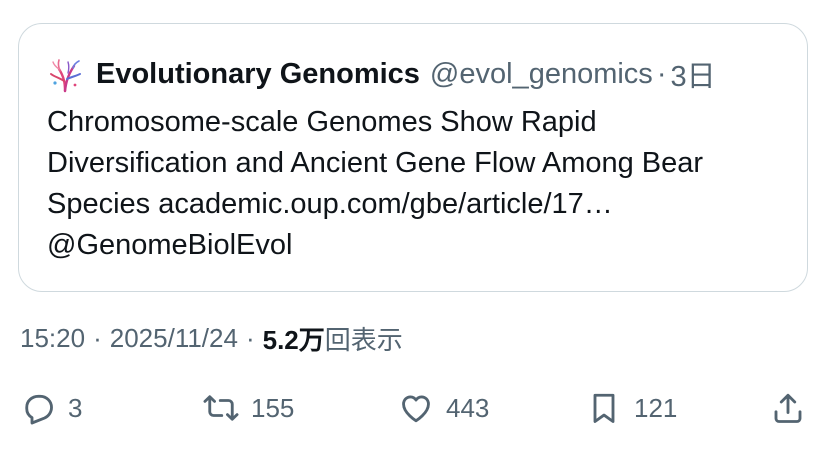 The image size is (828, 452). What do you see at coordinates (322, 122) in the screenshot?
I see `quoted-text-line: Chromosome-scale Genomes Show Rapid` at bounding box center [322, 122].